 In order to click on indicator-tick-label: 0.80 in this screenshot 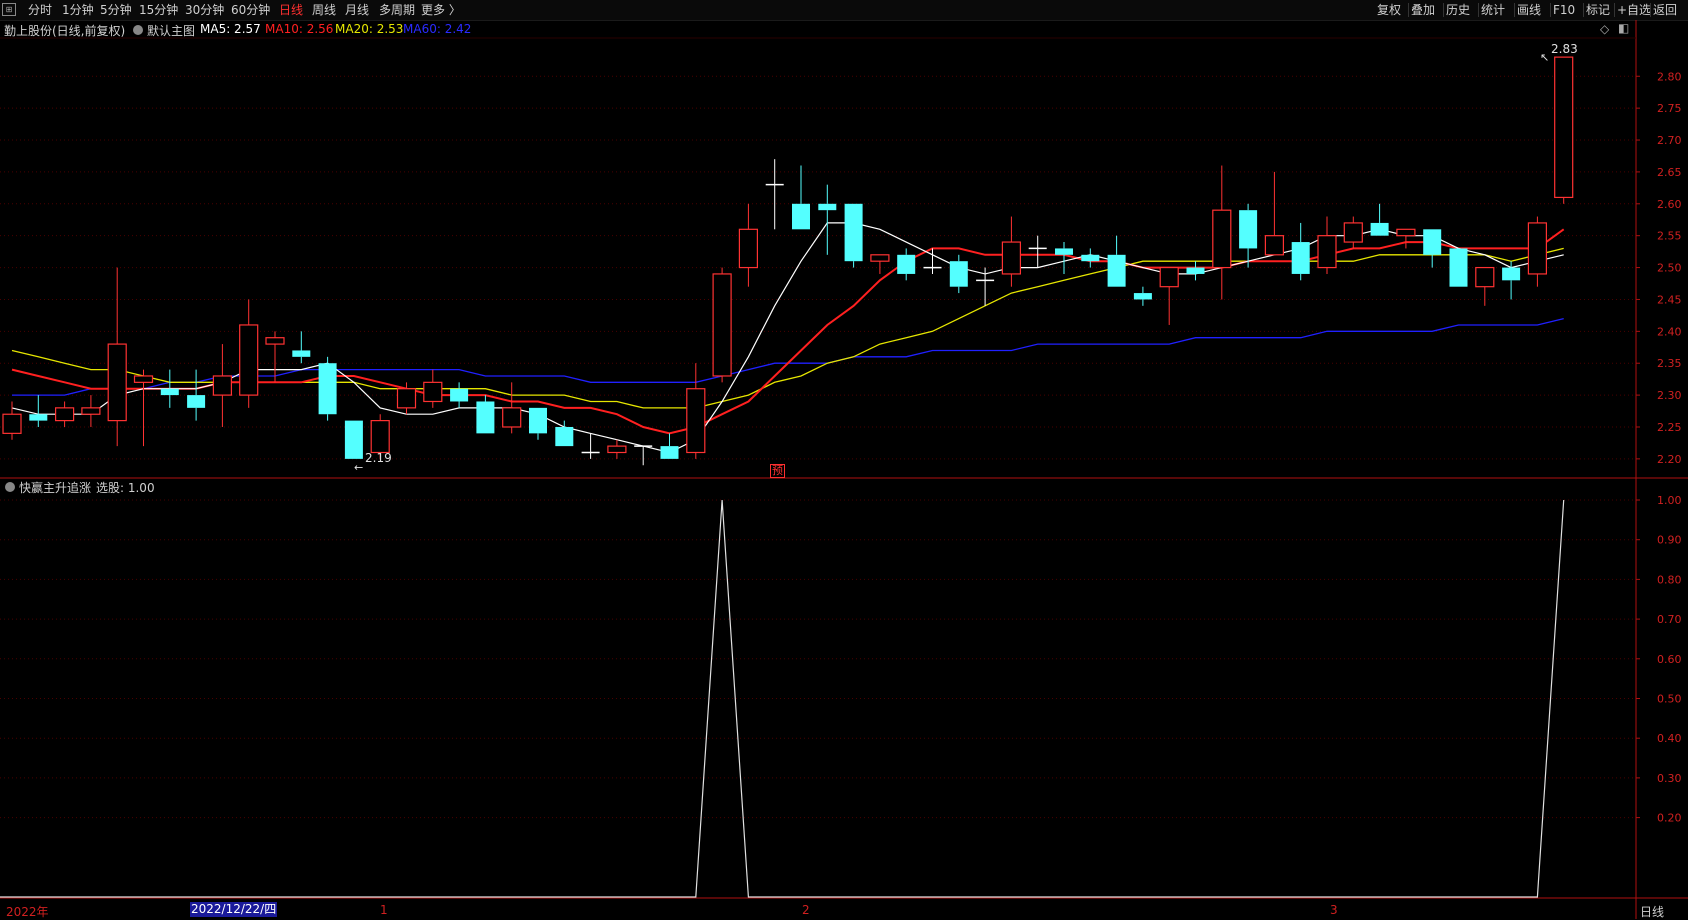, I will do `click(1669, 579)`.